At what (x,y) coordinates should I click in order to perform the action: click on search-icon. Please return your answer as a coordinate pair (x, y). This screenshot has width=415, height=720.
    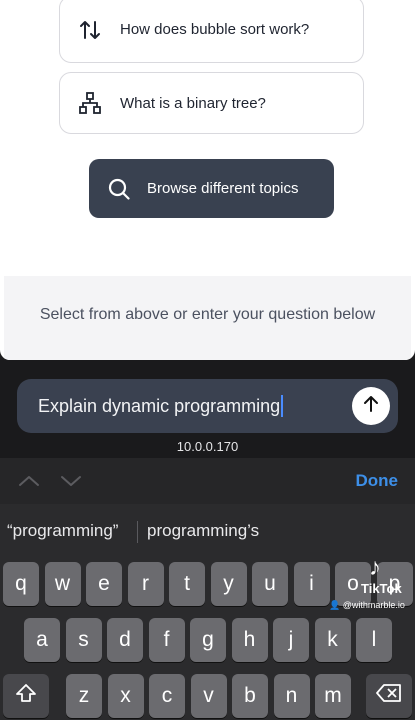
    Looking at the image, I should click on (119, 189).